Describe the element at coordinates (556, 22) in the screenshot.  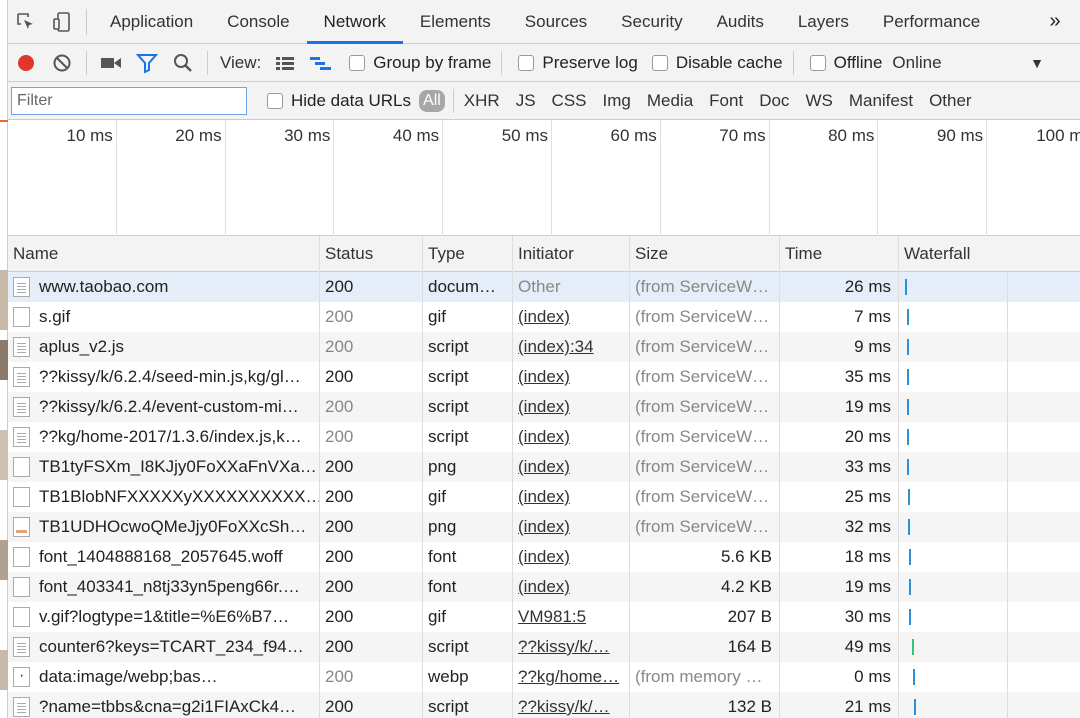
I see `tab-sources: Sources` at that location.